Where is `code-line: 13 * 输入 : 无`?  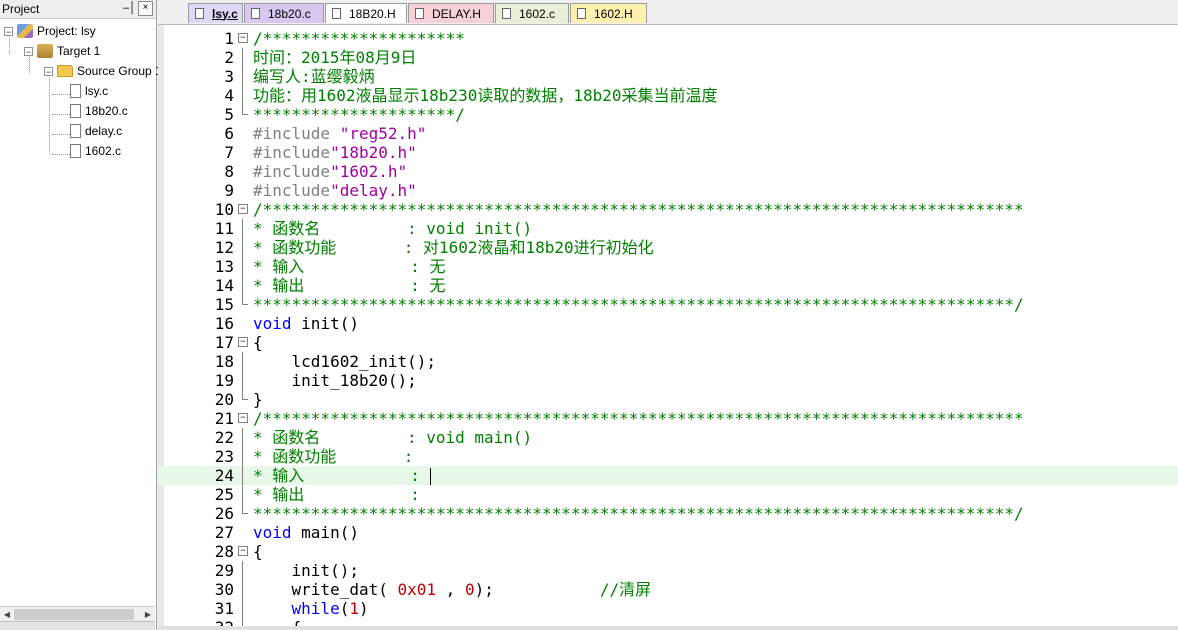
code-line: 13 * 输入 : 无 is located at coordinates (668, 266).